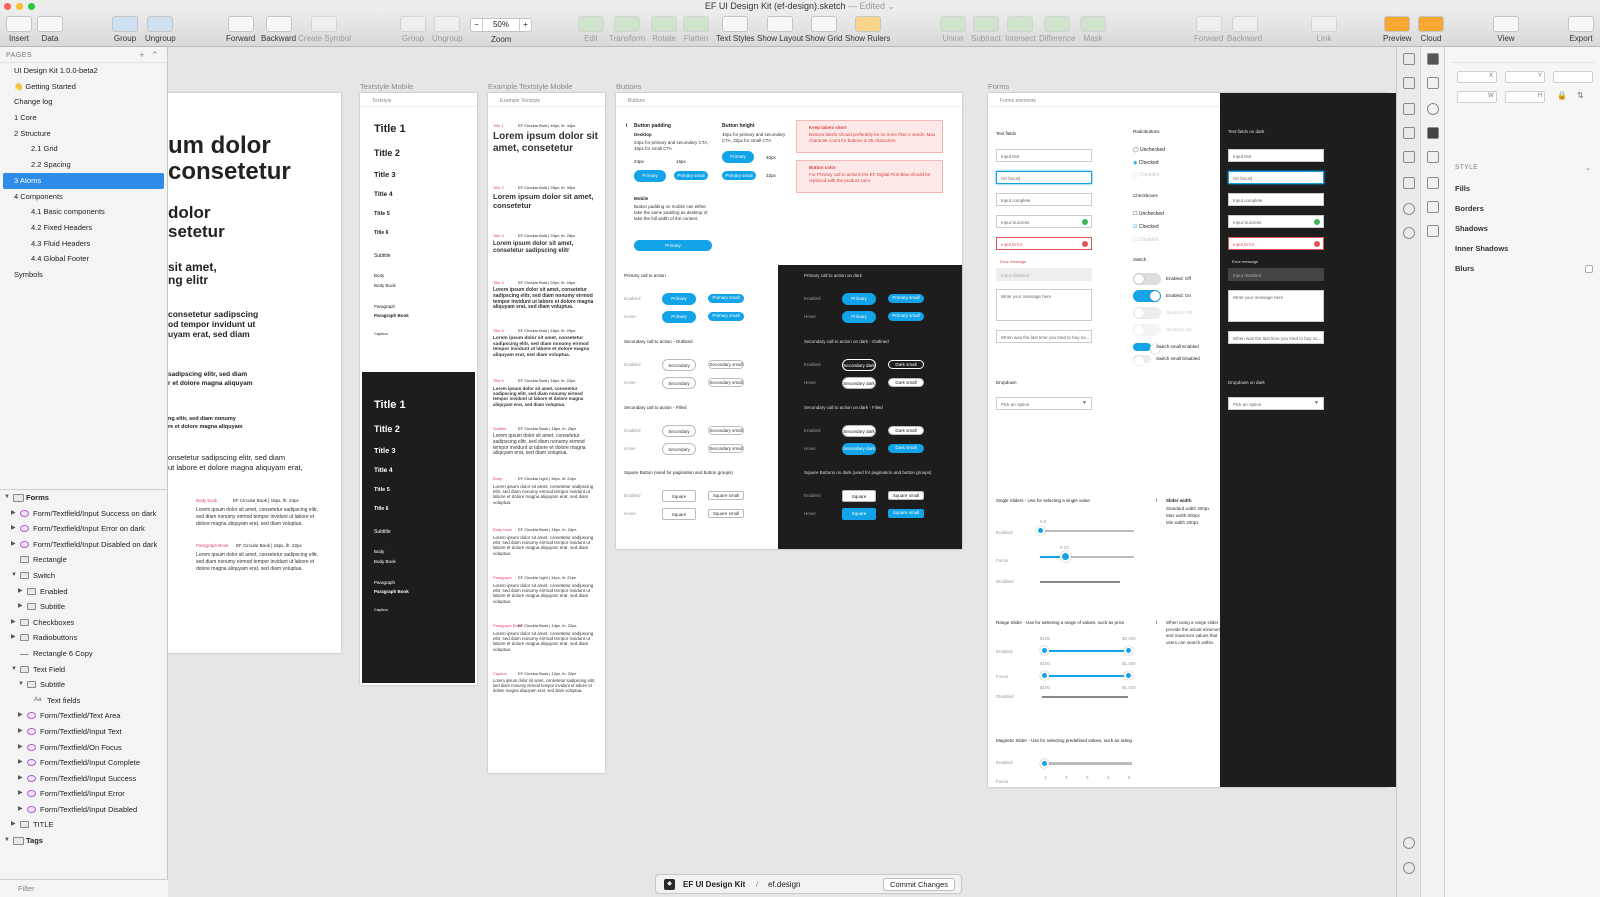  Describe the element at coordinates (1324, 29) in the screenshot. I see `link-button: Link` at that location.